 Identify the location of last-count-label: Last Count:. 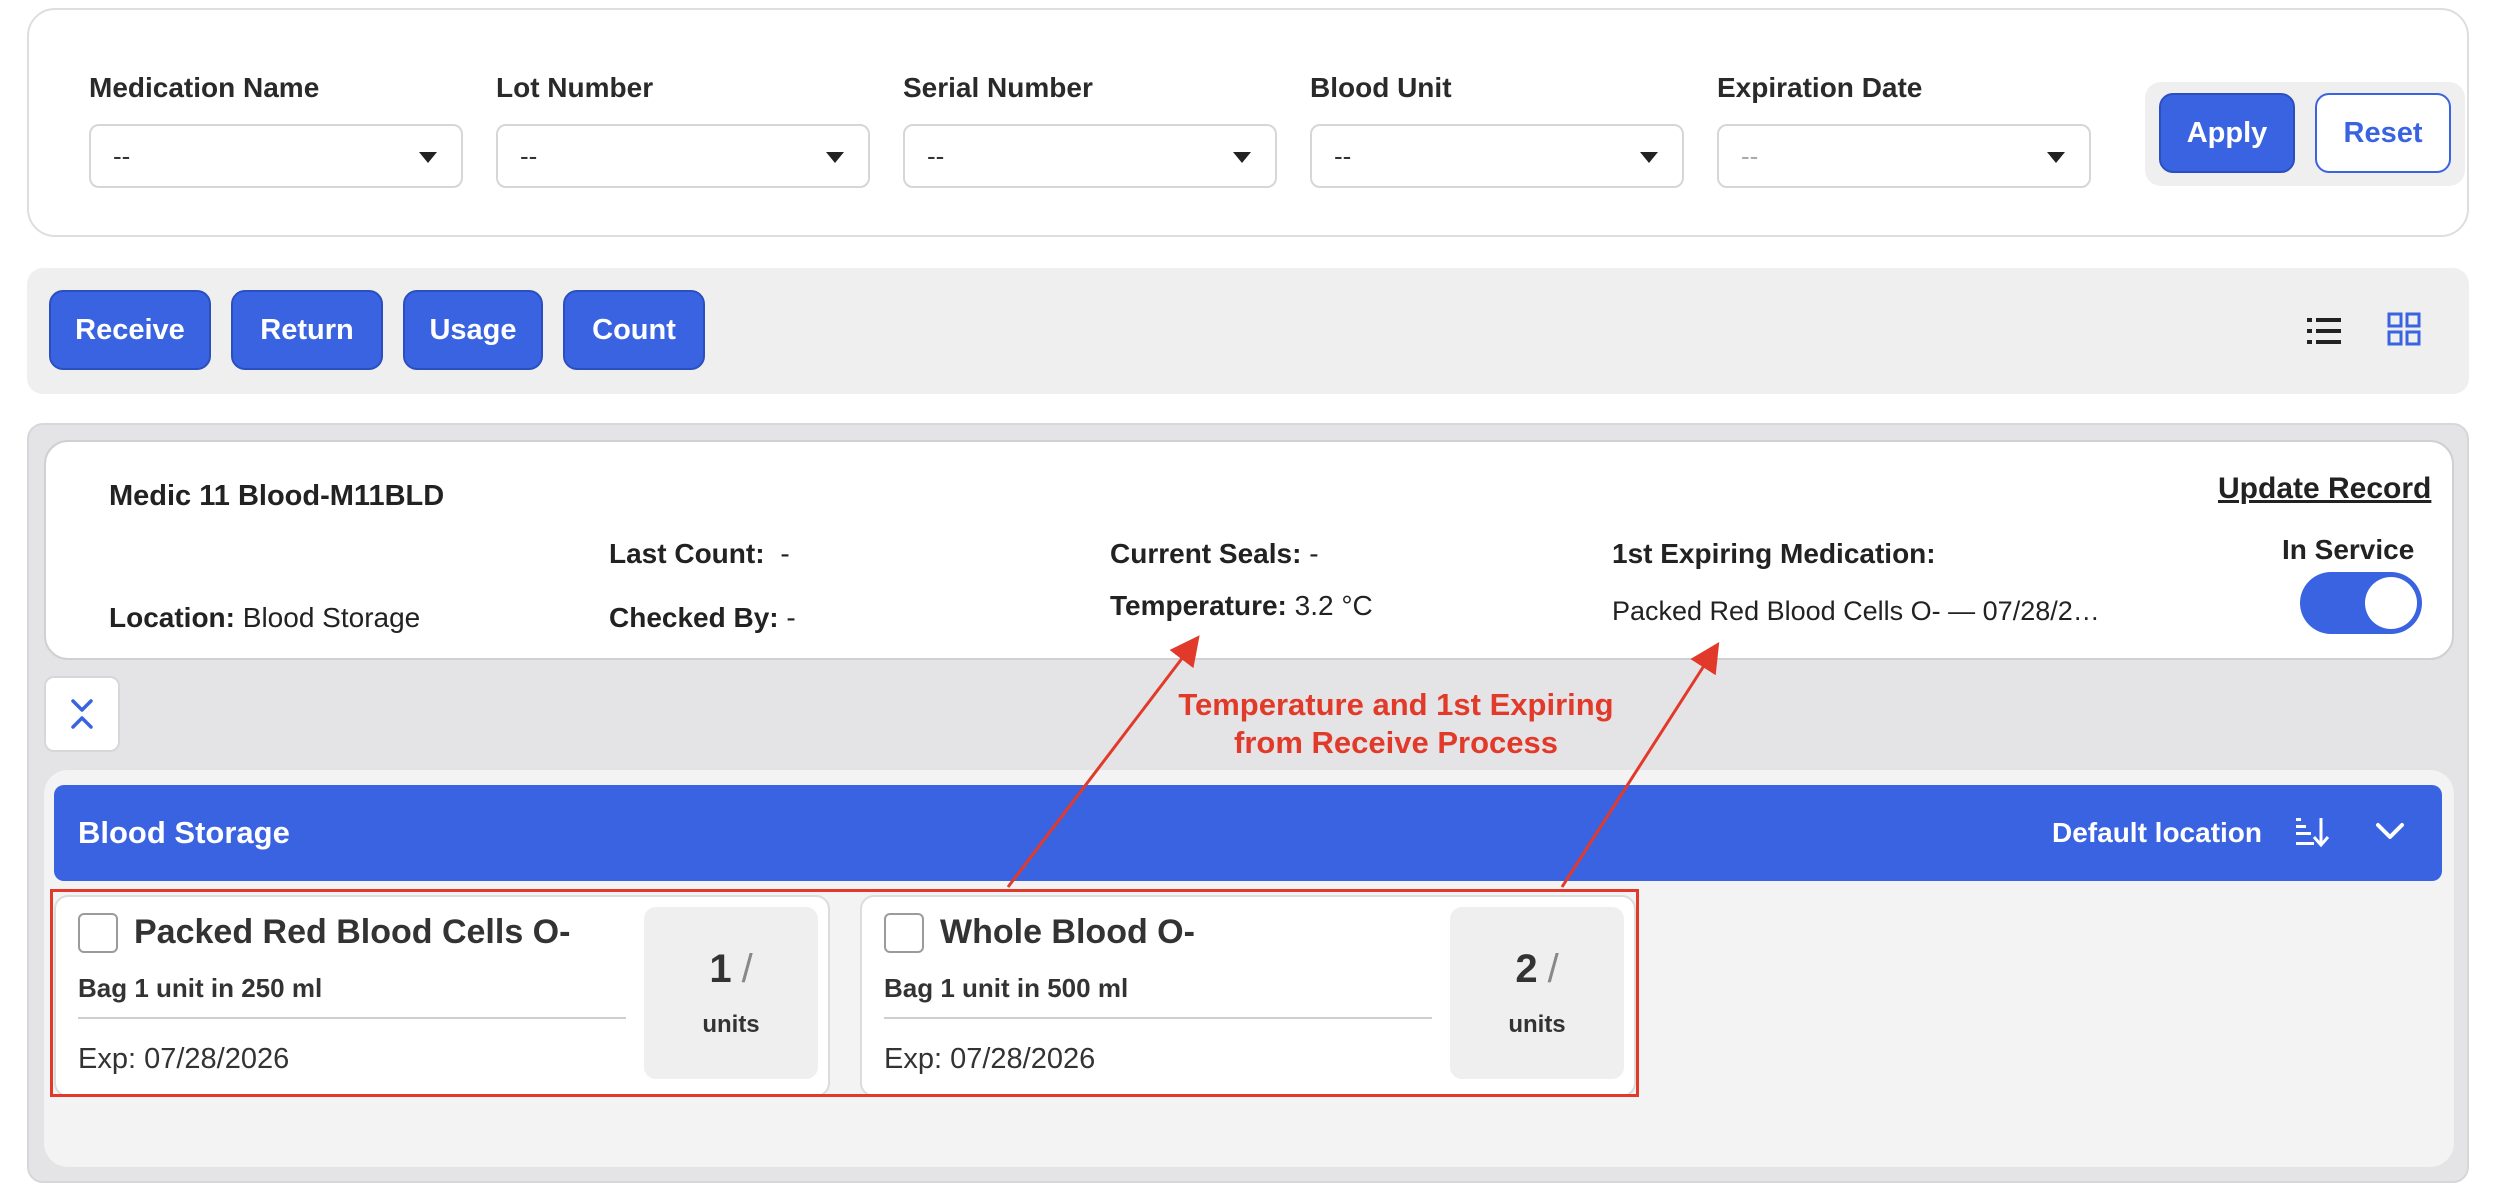
(687, 553).